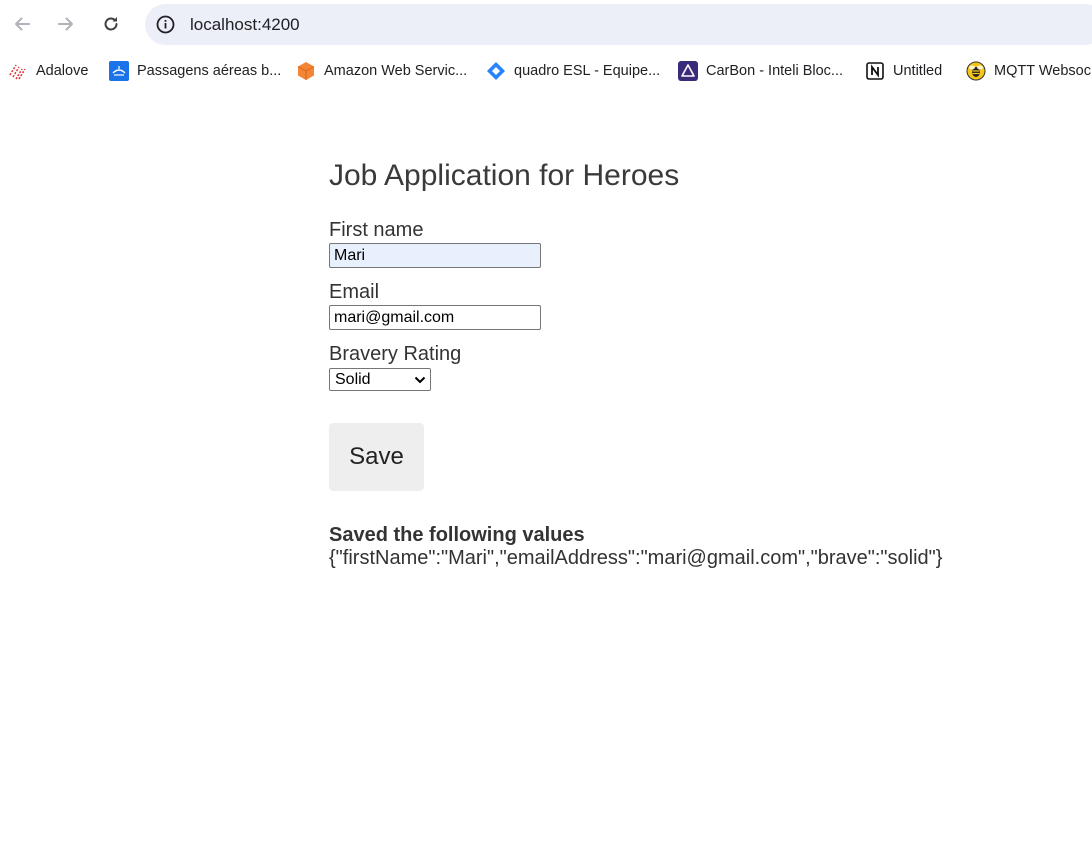  I want to click on bookmark-untitled: Untitled, so click(903, 71).